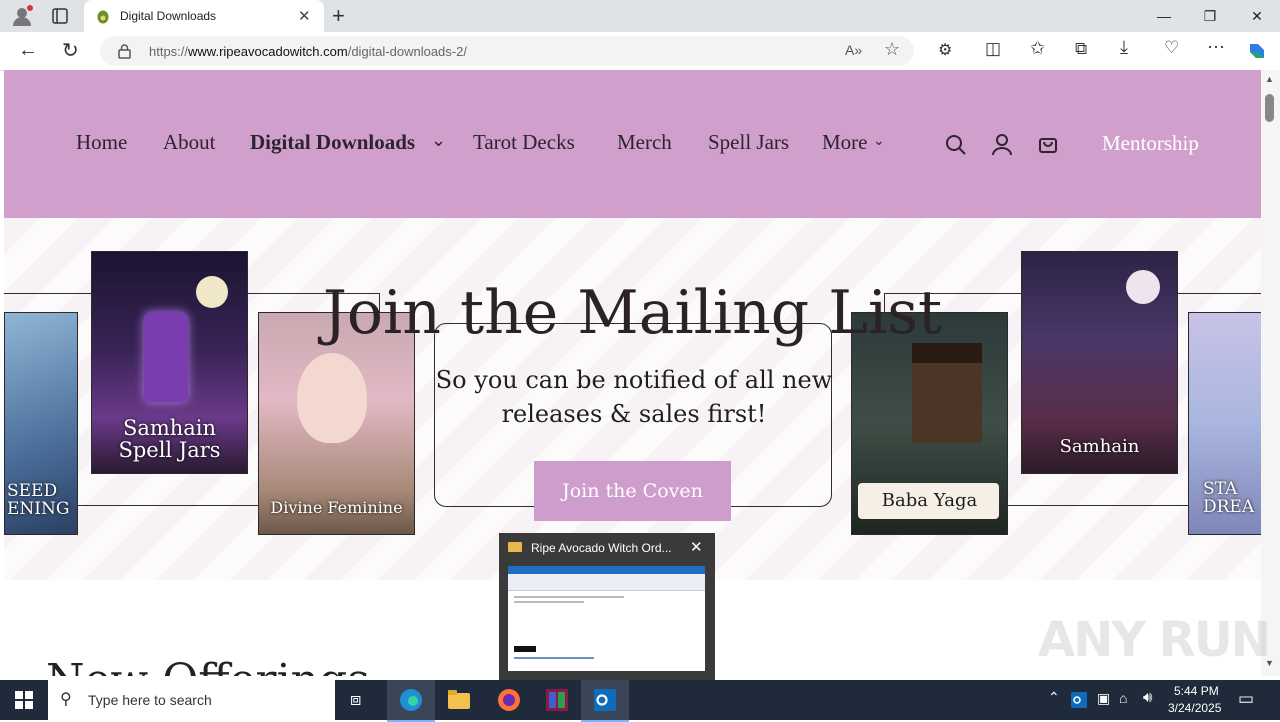 The height and width of the screenshot is (722, 1280). Describe the element at coordinates (509, 700) in the screenshot. I see `firefox-icon` at that location.